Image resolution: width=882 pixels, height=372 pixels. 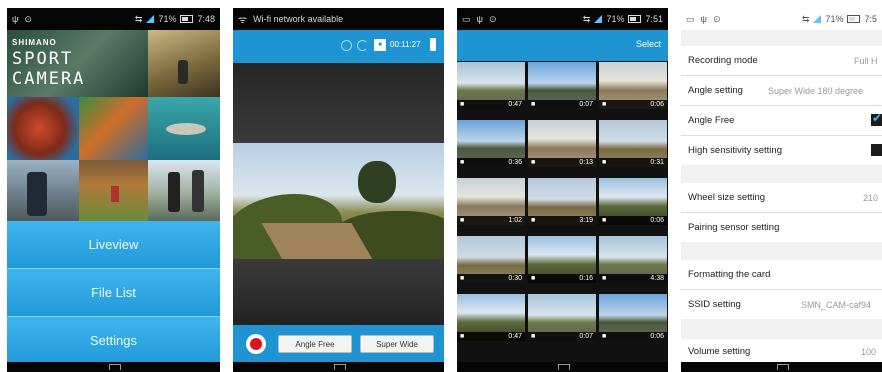 What do you see at coordinates (781, 304) in the screenshot?
I see `setting-ssid: SSID setting SMN_CAM-caf94` at bounding box center [781, 304].